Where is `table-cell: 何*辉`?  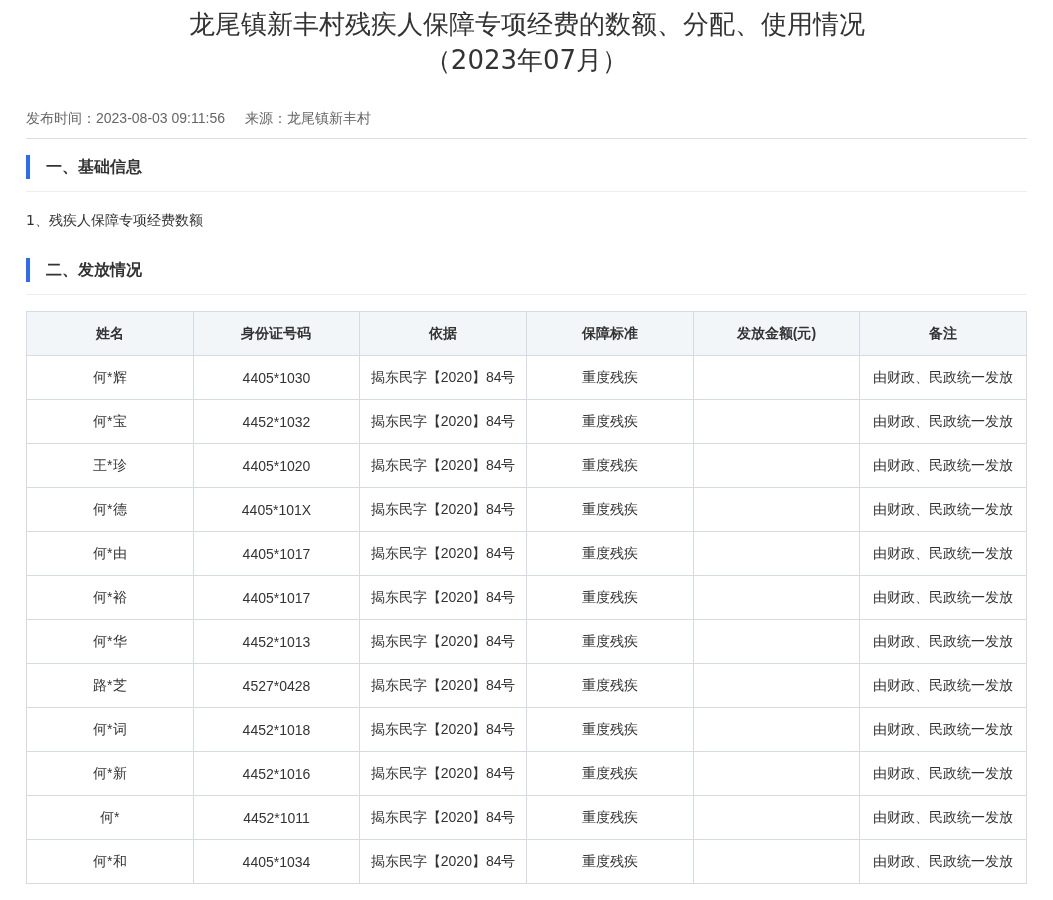 table-cell: 何*辉 is located at coordinates (110, 377).